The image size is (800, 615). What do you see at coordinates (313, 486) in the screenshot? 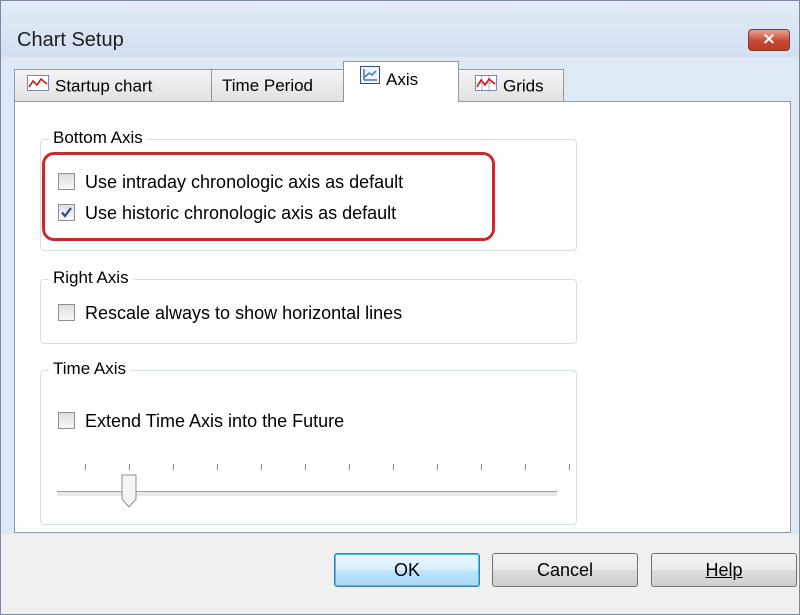
I see `time-axis-slider` at bounding box center [313, 486].